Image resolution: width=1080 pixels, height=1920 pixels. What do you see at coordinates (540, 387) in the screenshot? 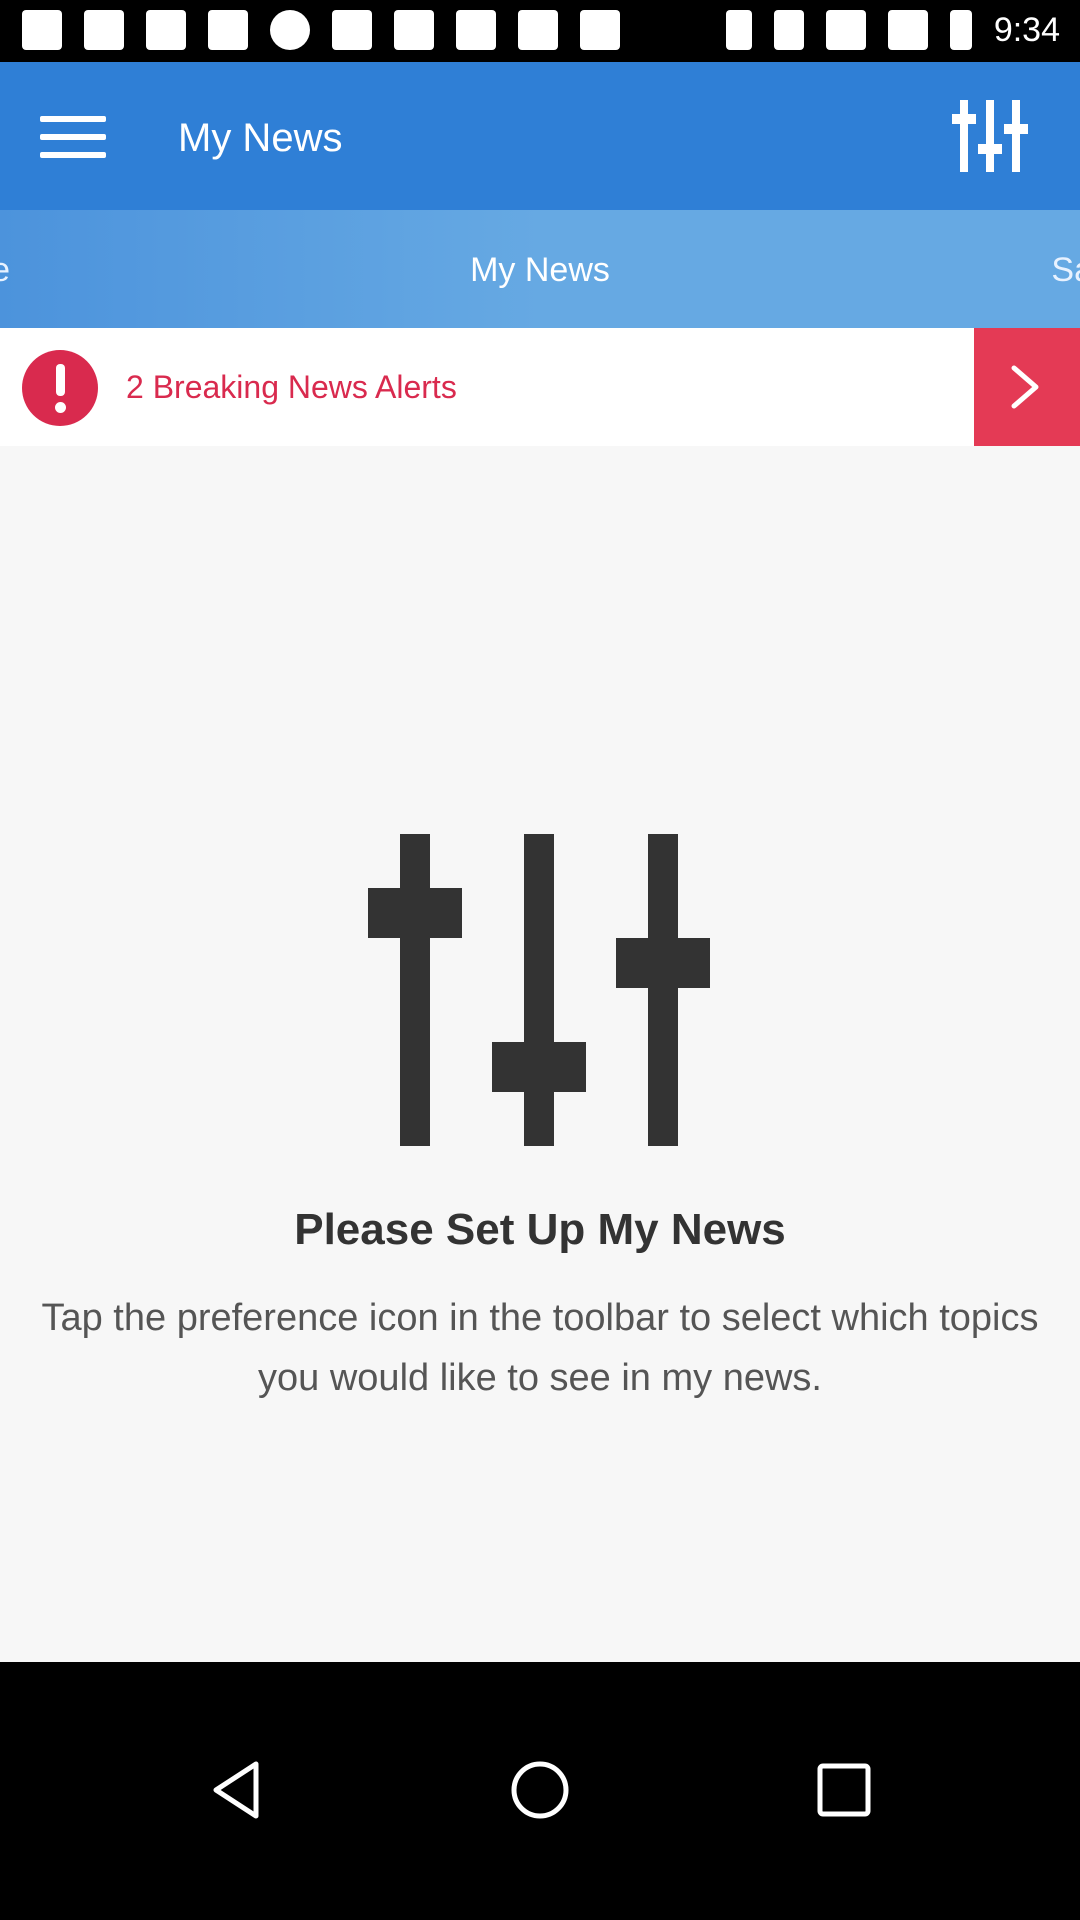
I see `breaking-news-alert-bar: 2 Breaking News Alerts` at bounding box center [540, 387].